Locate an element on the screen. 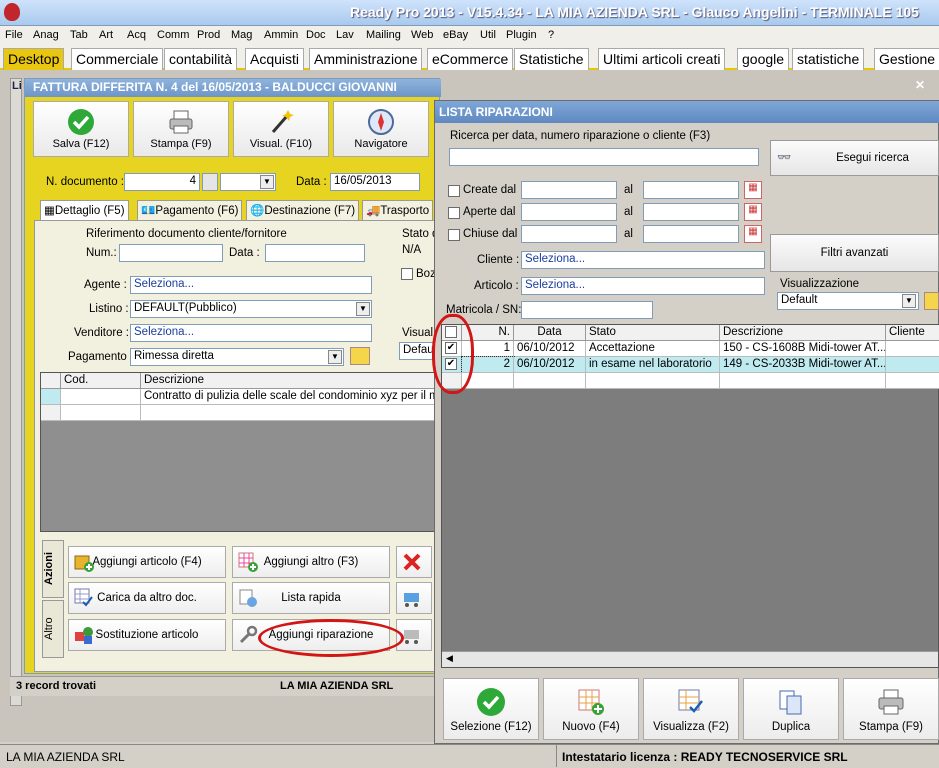  horizontal-scrollbar: ◀ is located at coordinates (690, 659).